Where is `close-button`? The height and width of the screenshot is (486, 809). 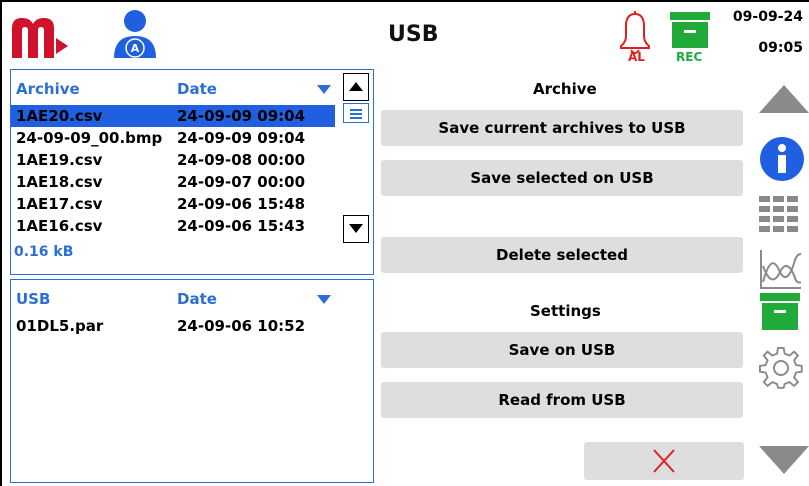 close-button is located at coordinates (664, 461).